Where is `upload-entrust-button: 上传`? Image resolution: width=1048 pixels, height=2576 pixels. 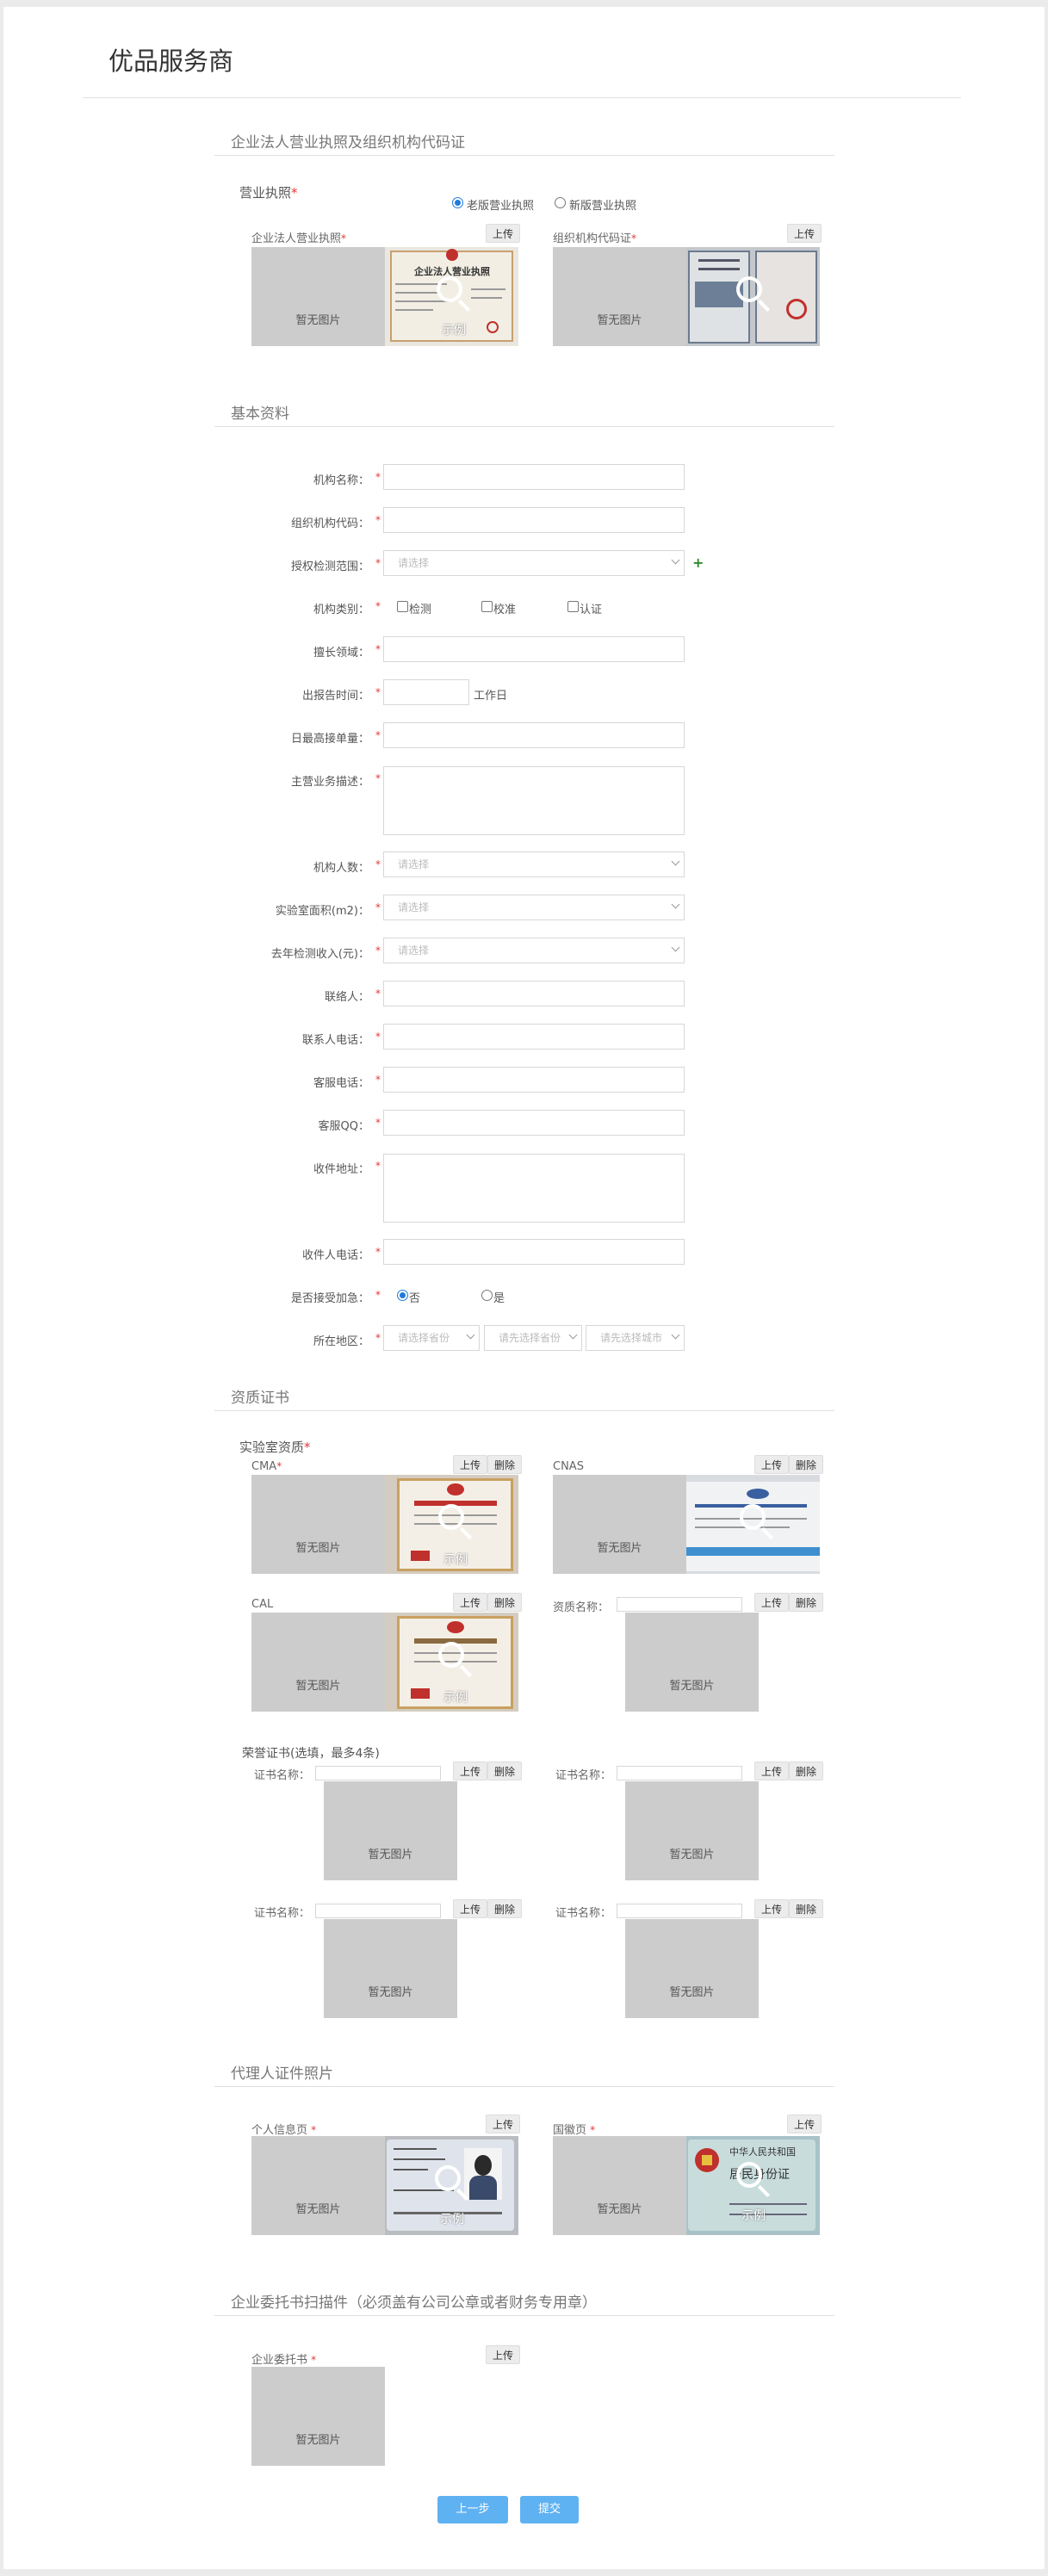
upload-entrust-button: 上传 is located at coordinates (504, 2354).